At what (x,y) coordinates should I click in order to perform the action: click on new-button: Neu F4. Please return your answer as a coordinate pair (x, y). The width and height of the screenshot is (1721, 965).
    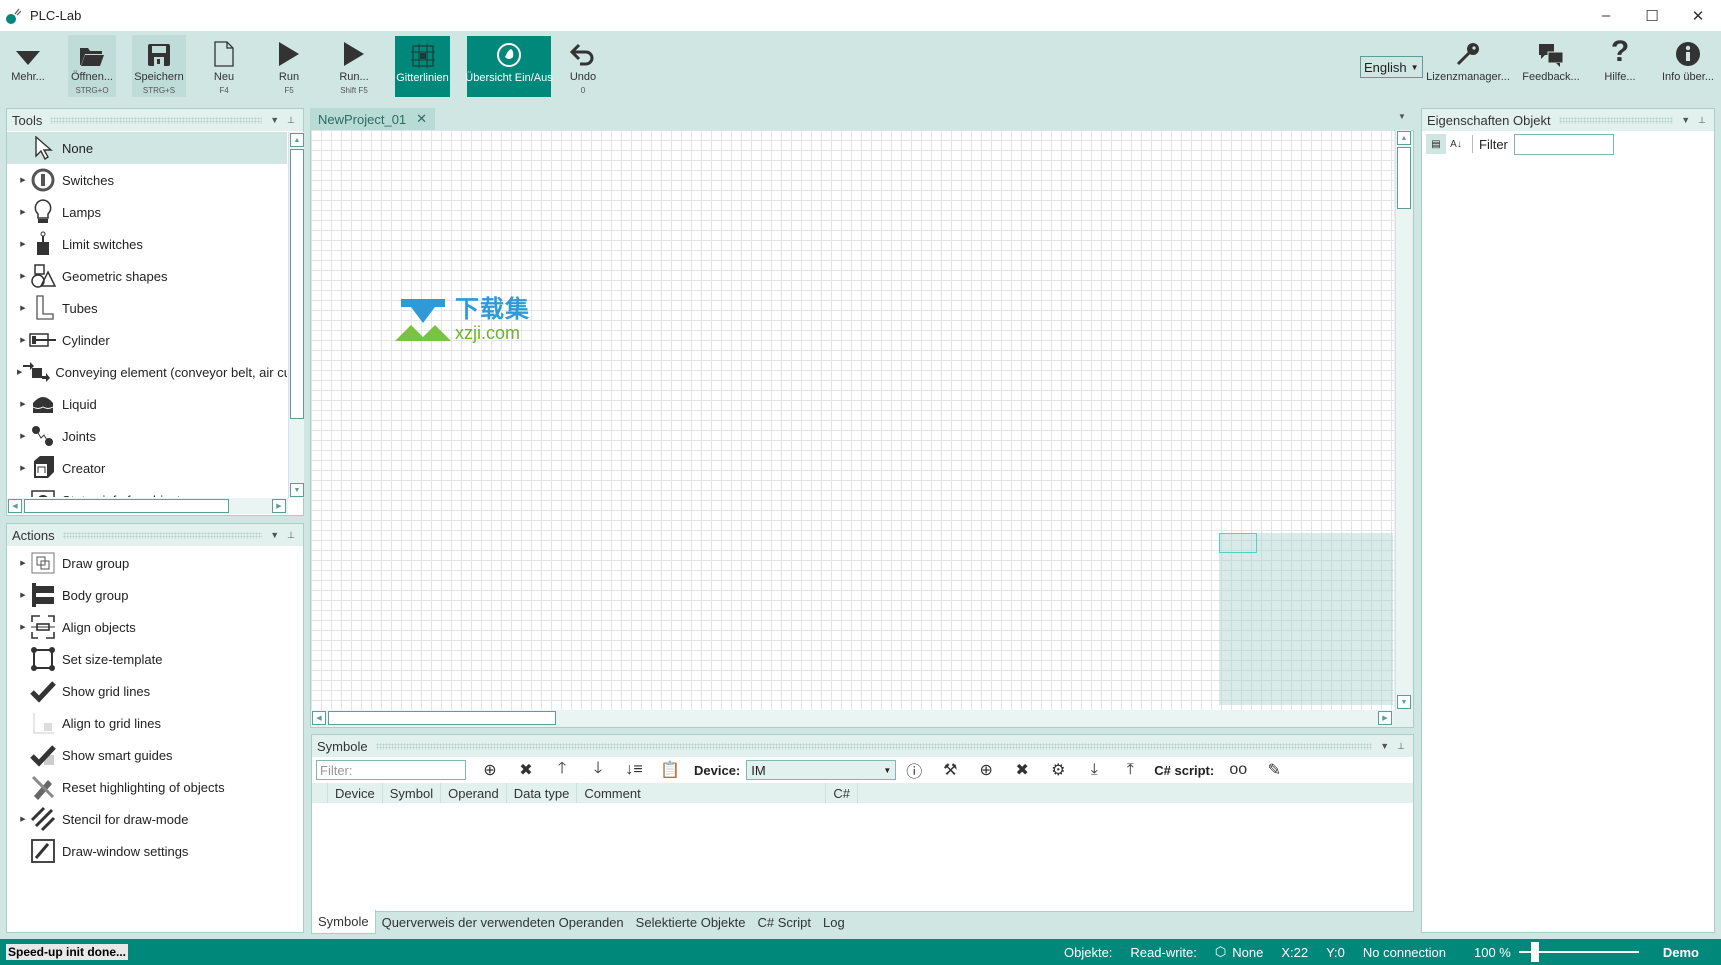
    Looking at the image, I should click on (224, 66).